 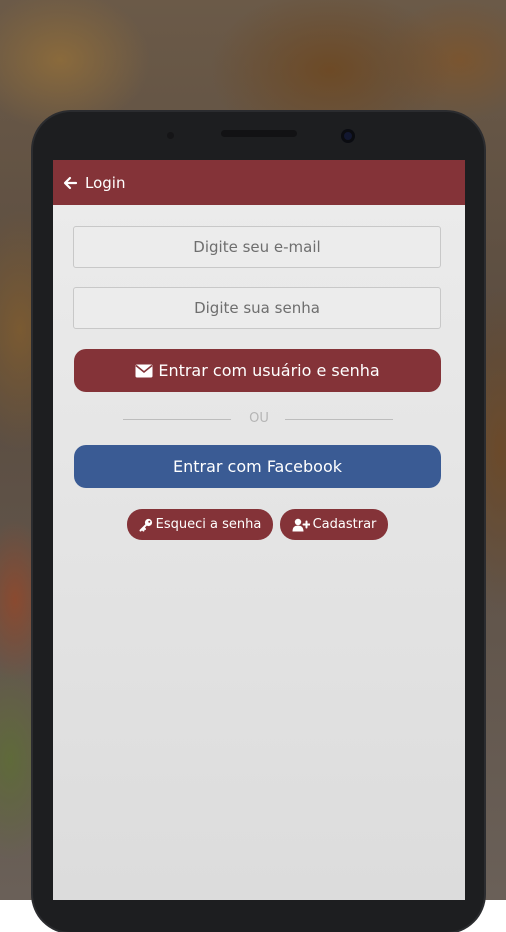 I want to click on email-field, so click(x=257, y=247).